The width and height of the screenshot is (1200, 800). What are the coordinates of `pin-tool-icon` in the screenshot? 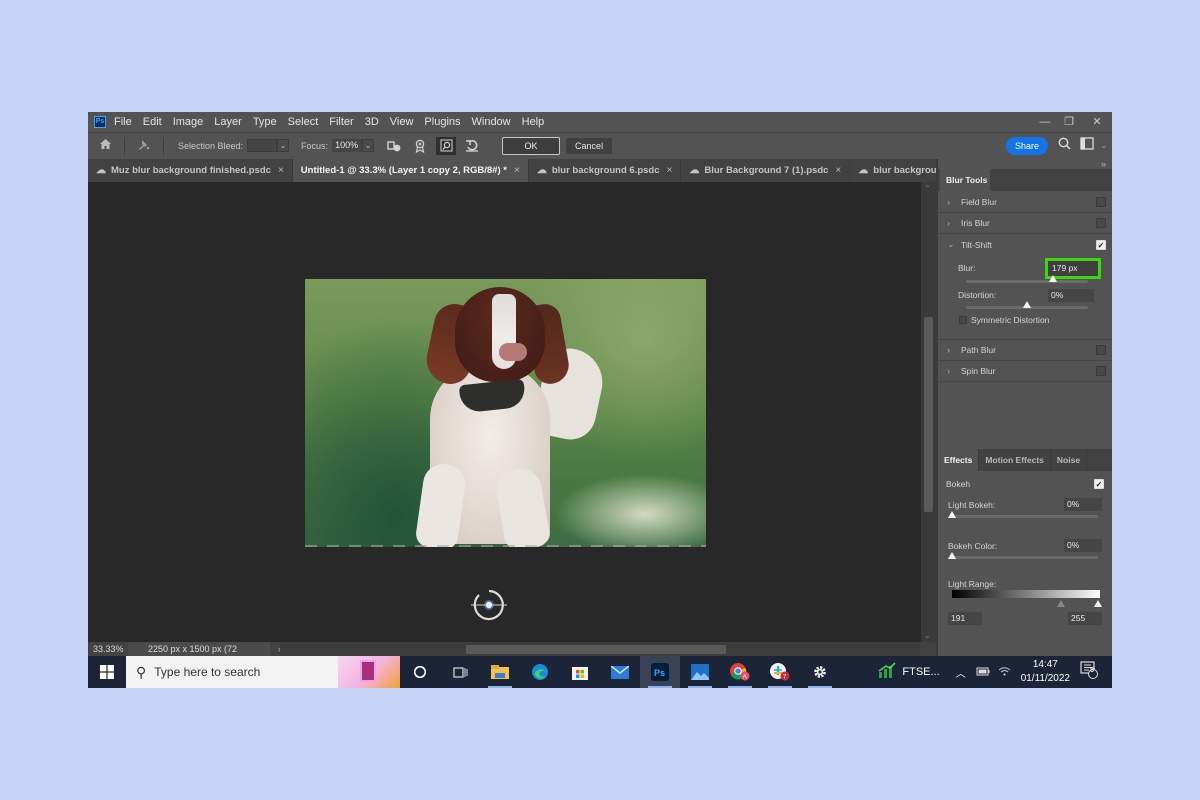 It's located at (144, 146).